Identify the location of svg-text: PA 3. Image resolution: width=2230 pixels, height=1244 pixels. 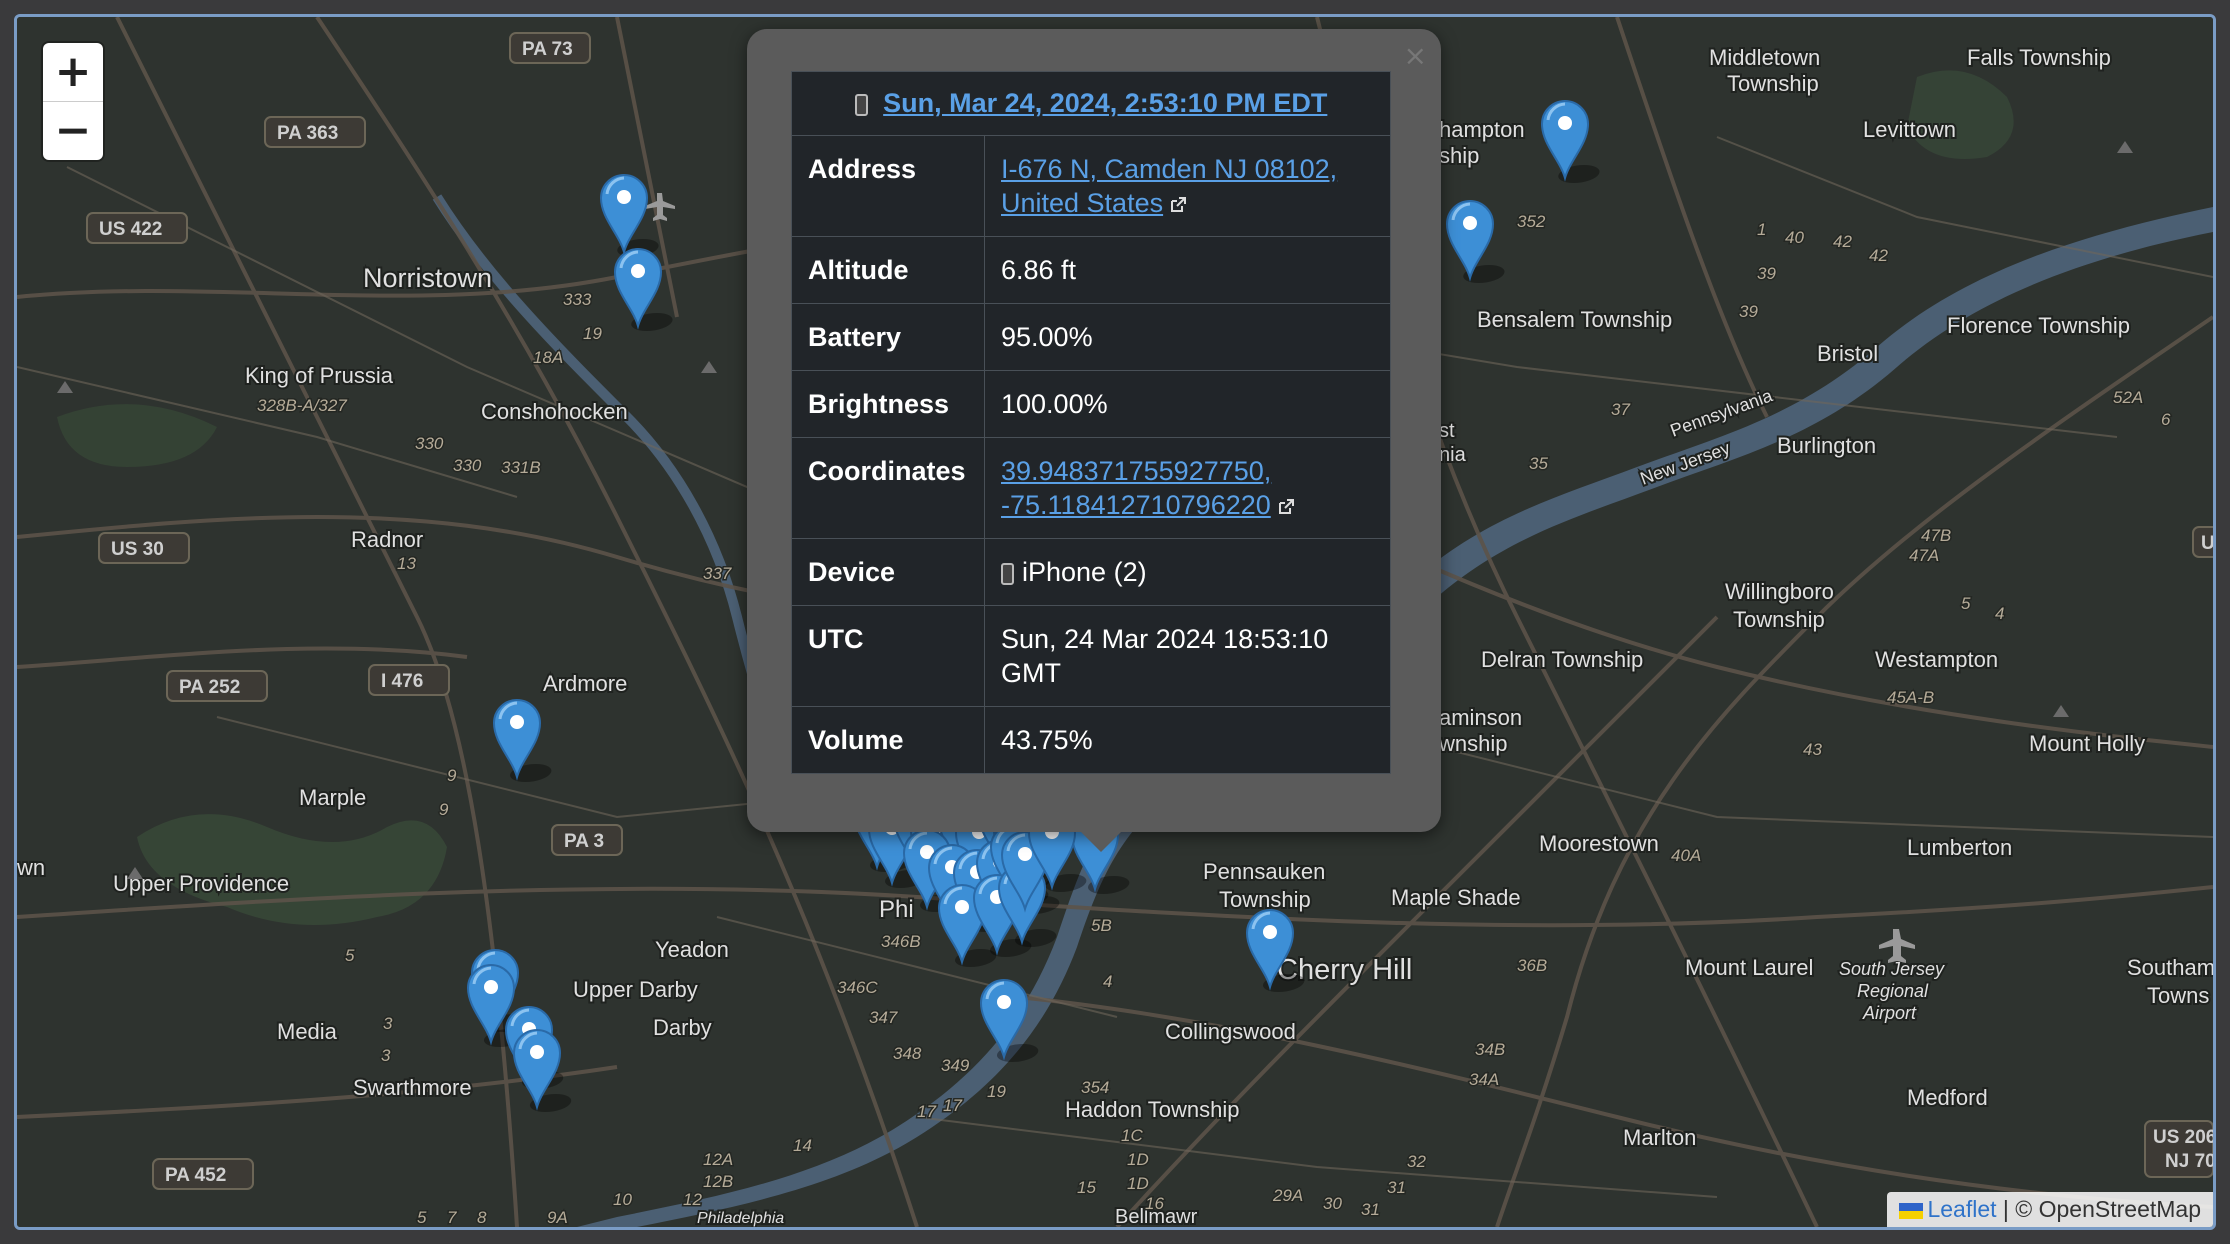
(584, 841).